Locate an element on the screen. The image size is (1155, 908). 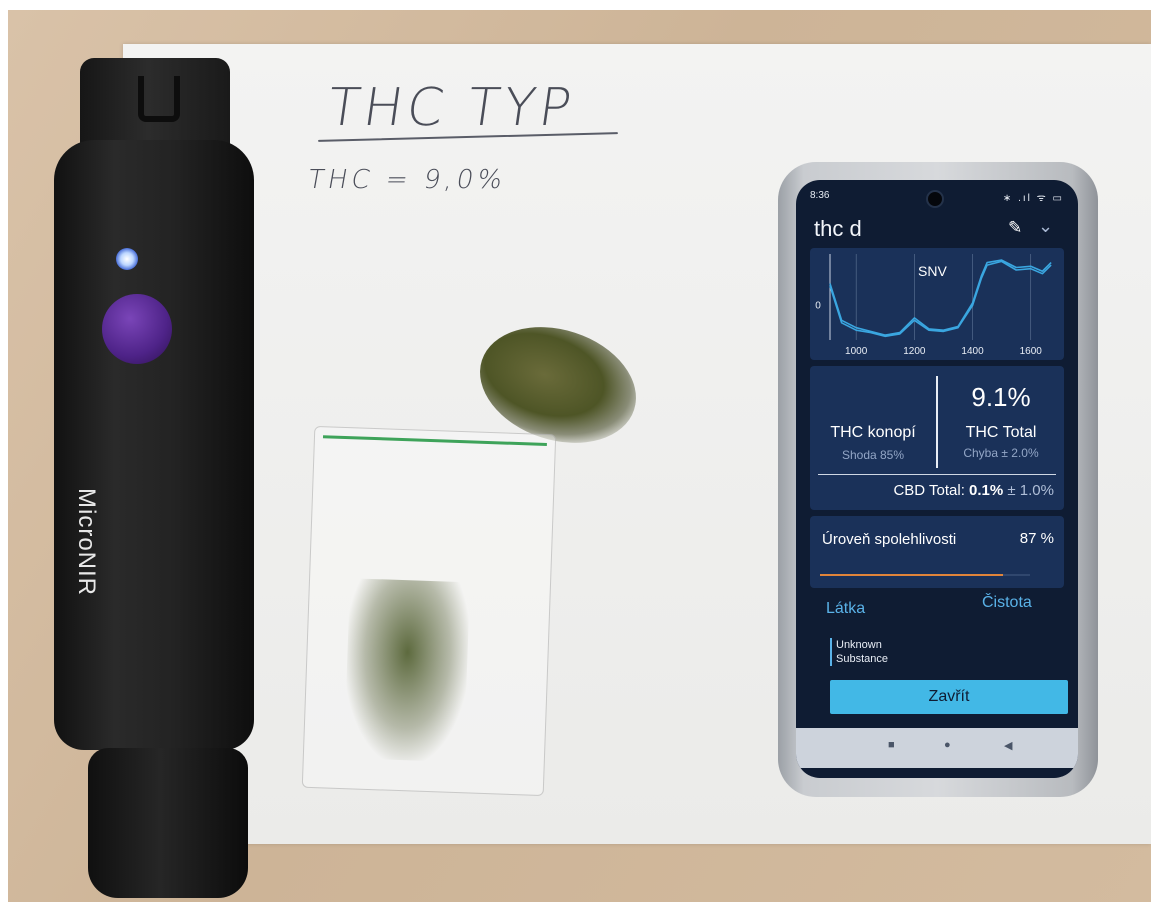
chart-x-tick-label: 1000 is located at coordinates (856, 351).